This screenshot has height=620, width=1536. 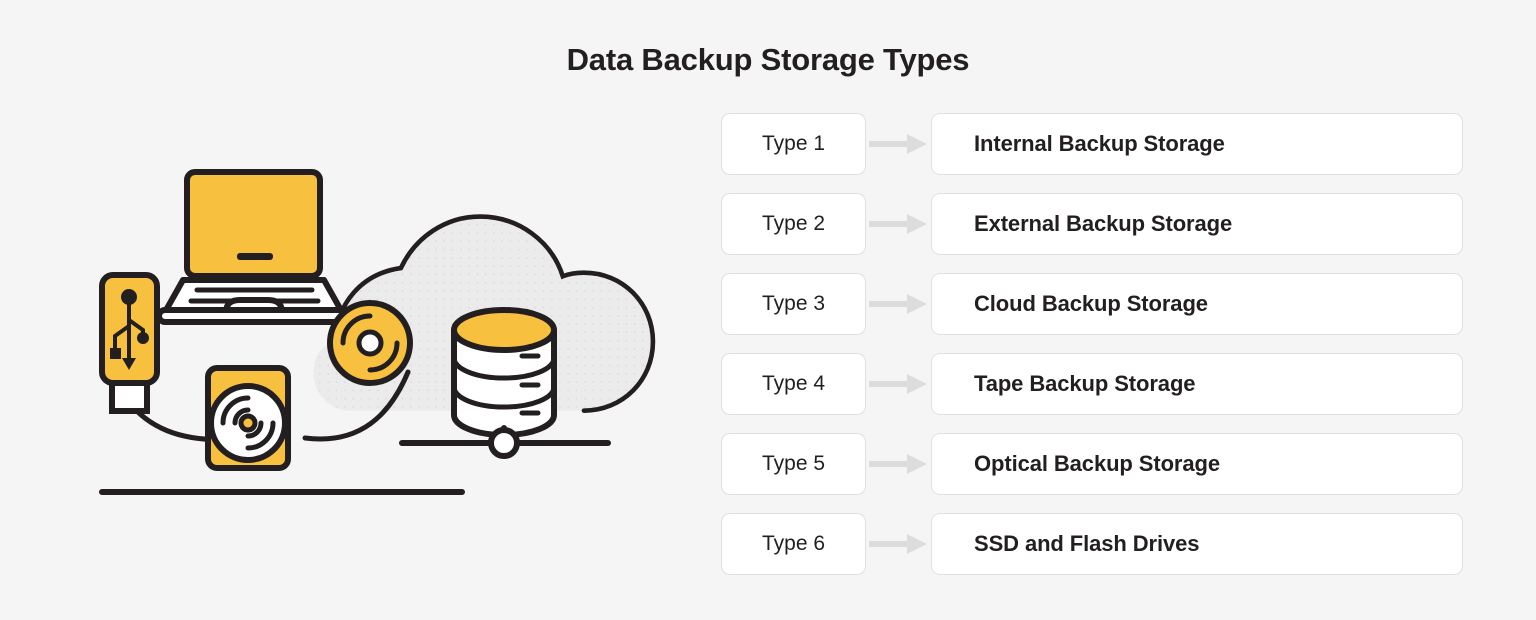 I want to click on list-item: Type 5 Optical Backup Storage, so click(x=1092, y=464).